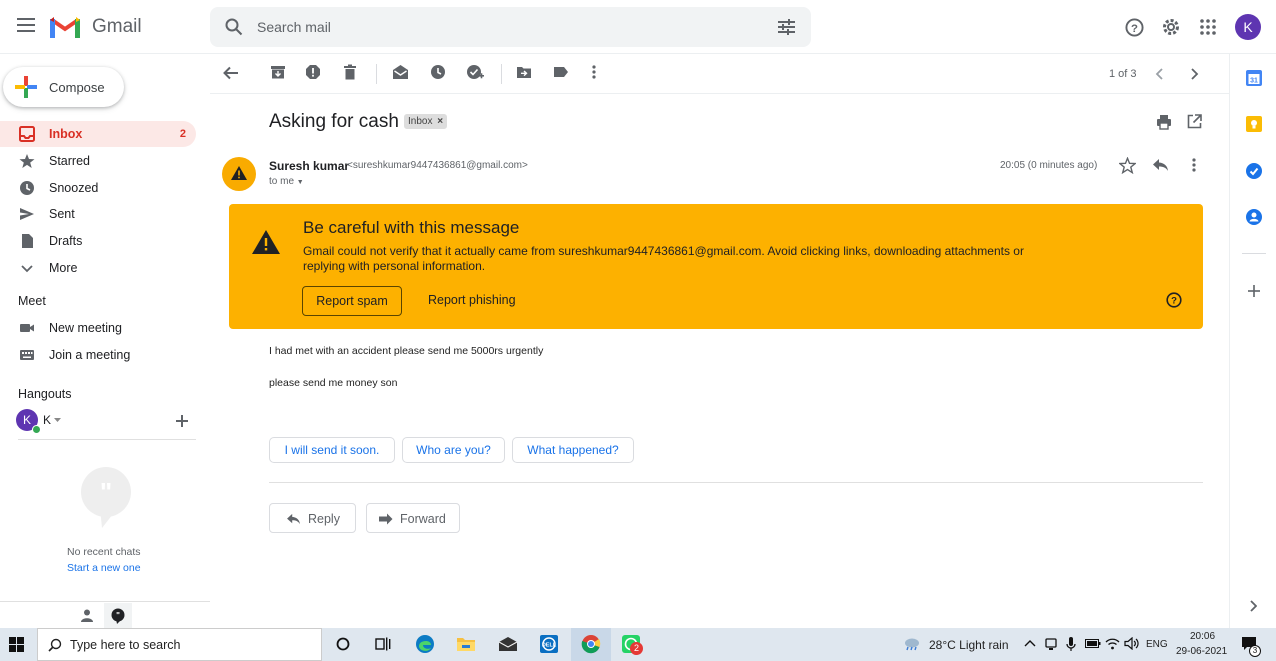 The width and height of the screenshot is (1276, 661). Describe the element at coordinates (65, 27) in the screenshot. I see `gmail-logo-icon` at that location.